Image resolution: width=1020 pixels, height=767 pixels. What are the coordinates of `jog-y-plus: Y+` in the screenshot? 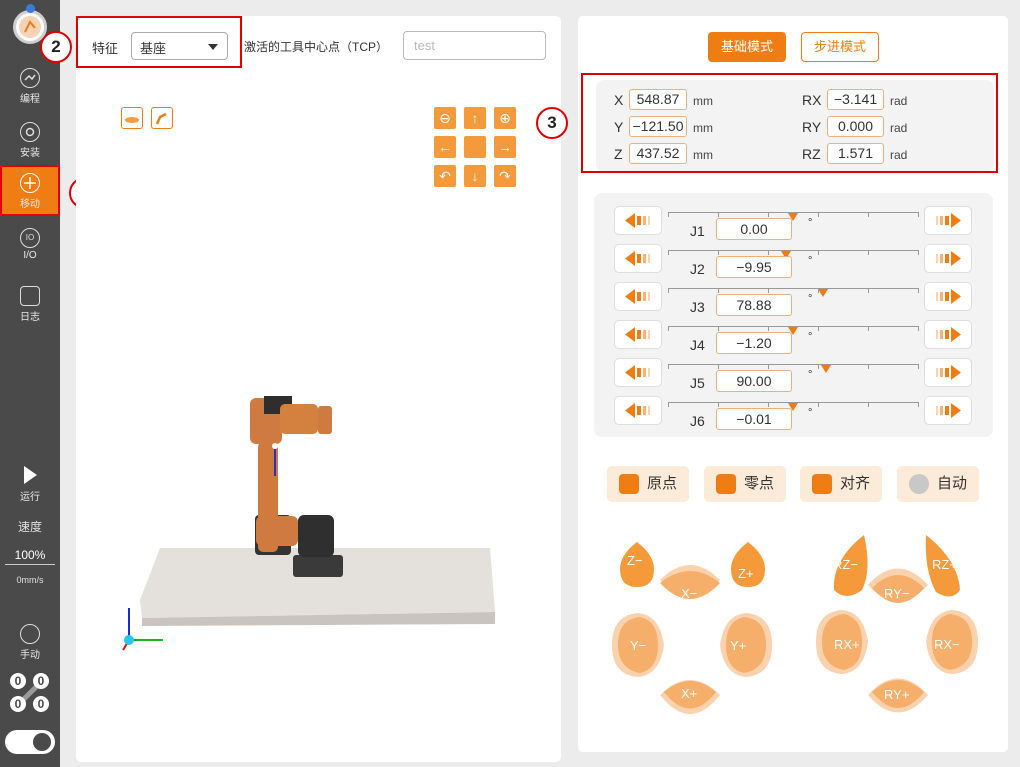 It's located at (738, 645).